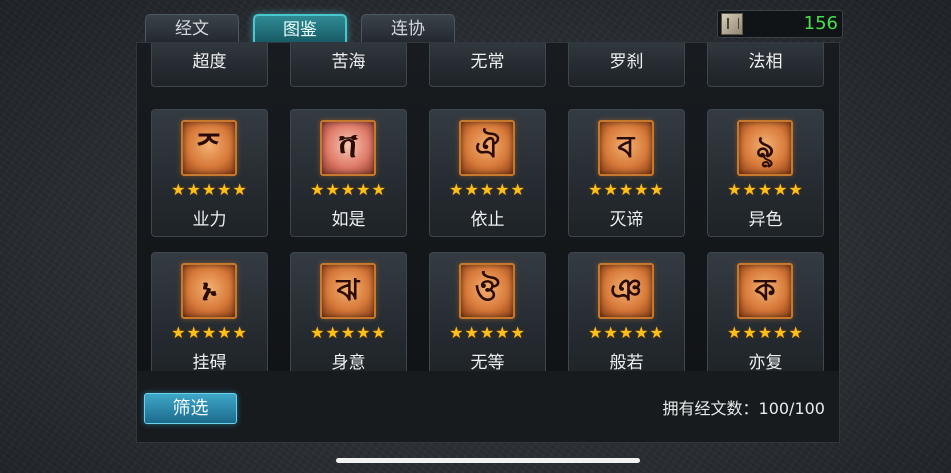 The width and height of the screenshot is (951, 473). I want to click on scripture-name: 无常, so click(487, 62).